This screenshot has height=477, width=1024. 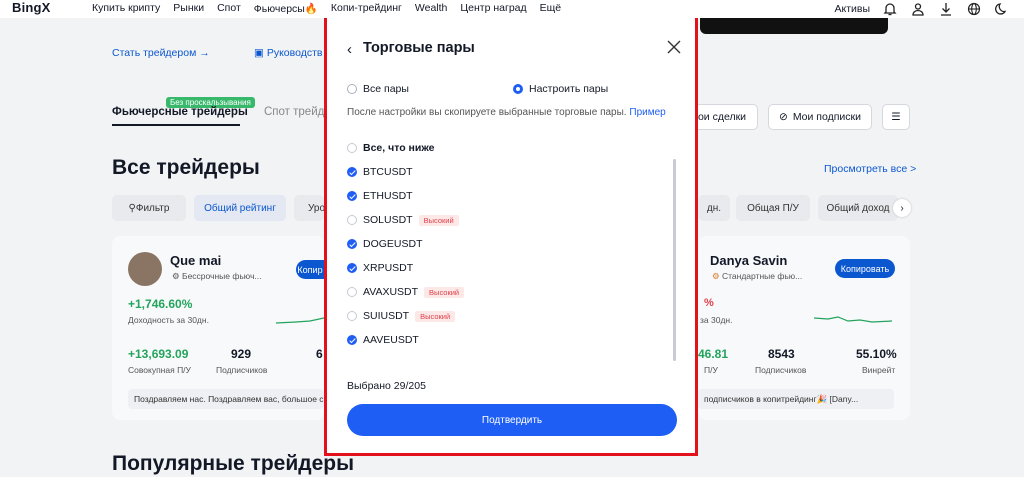 What do you see at coordinates (401, 316) in the screenshot?
I see `pair-row: SUIUSDT Высокий` at bounding box center [401, 316].